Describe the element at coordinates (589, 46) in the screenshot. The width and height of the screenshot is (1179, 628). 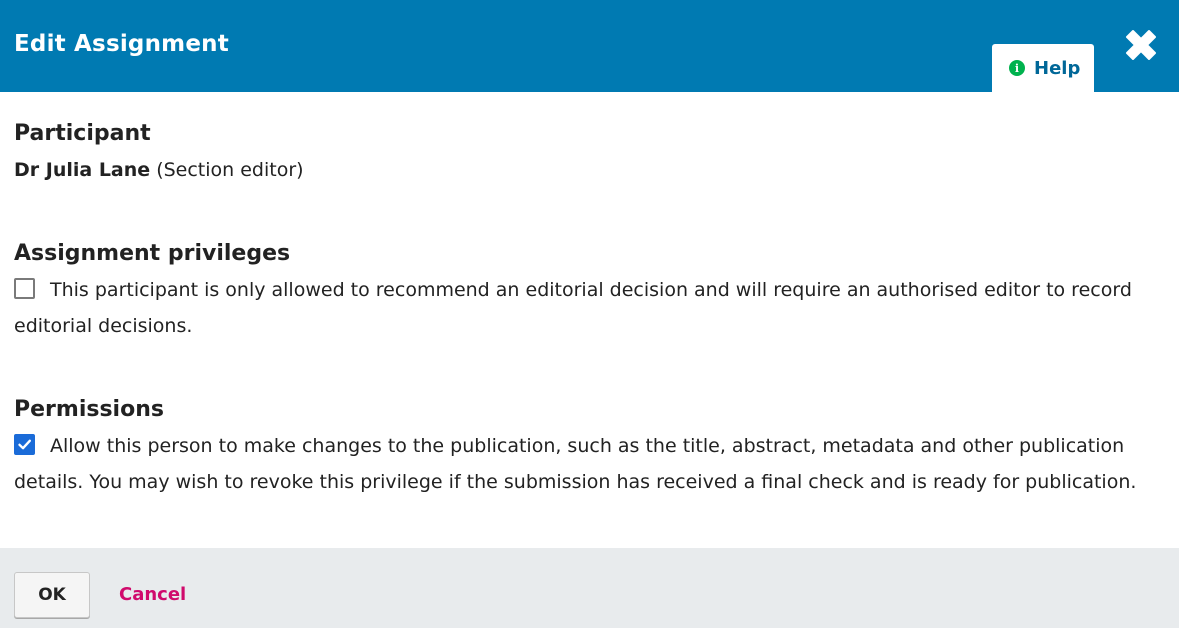
I see `modal-header: Edit Assignment i Help` at that location.